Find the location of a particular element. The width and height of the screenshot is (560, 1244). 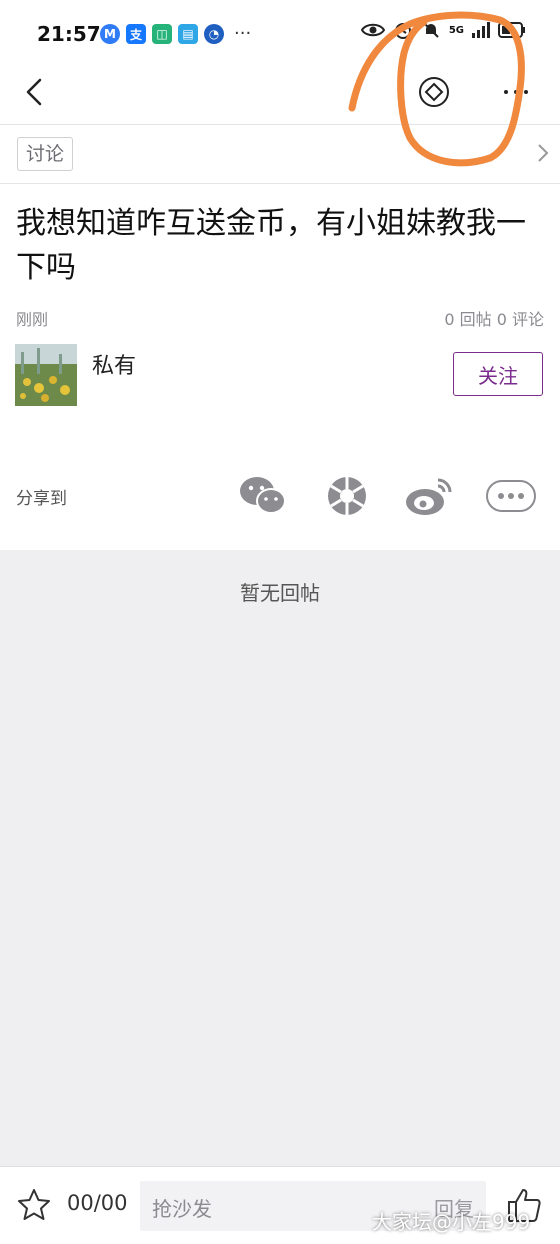

reply-placeholder: 抢沙发 is located at coordinates (182, 1209).